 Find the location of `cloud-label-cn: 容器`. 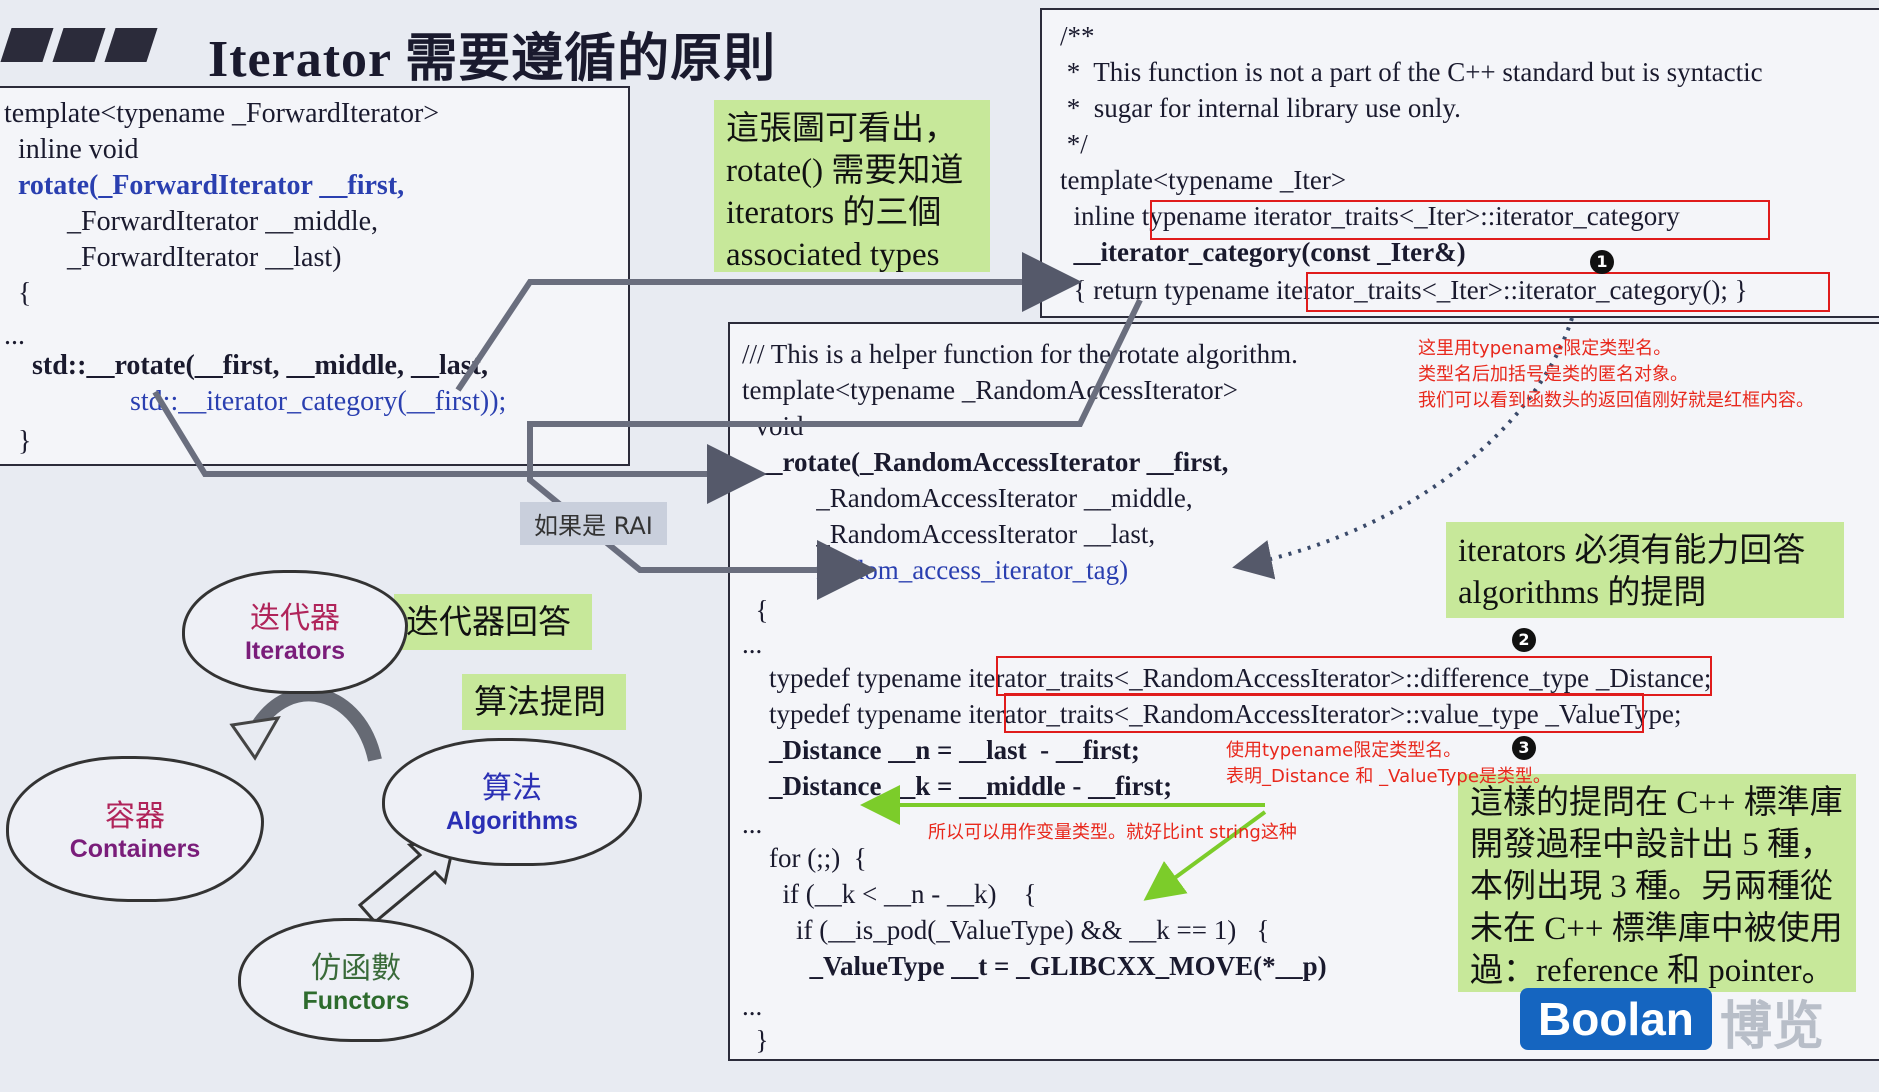

cloud-label-cn: 容器 is located at coordinates (135, 816).